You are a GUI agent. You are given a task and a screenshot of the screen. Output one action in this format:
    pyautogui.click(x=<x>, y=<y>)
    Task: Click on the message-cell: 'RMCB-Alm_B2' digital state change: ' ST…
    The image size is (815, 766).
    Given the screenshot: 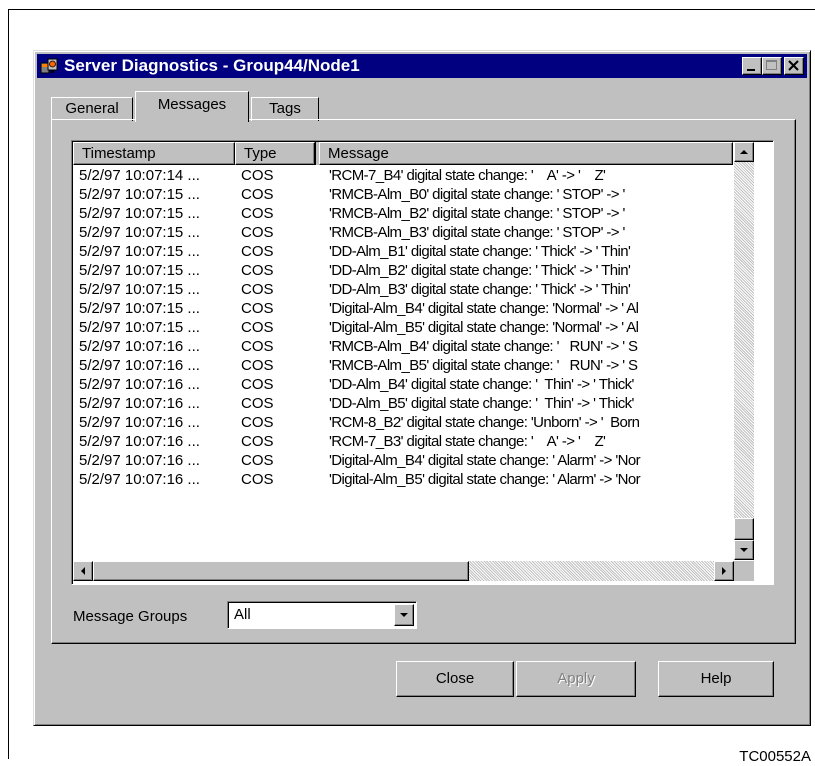 What is the action you would take?
    pyautogui.click(x=477, y=213)
    